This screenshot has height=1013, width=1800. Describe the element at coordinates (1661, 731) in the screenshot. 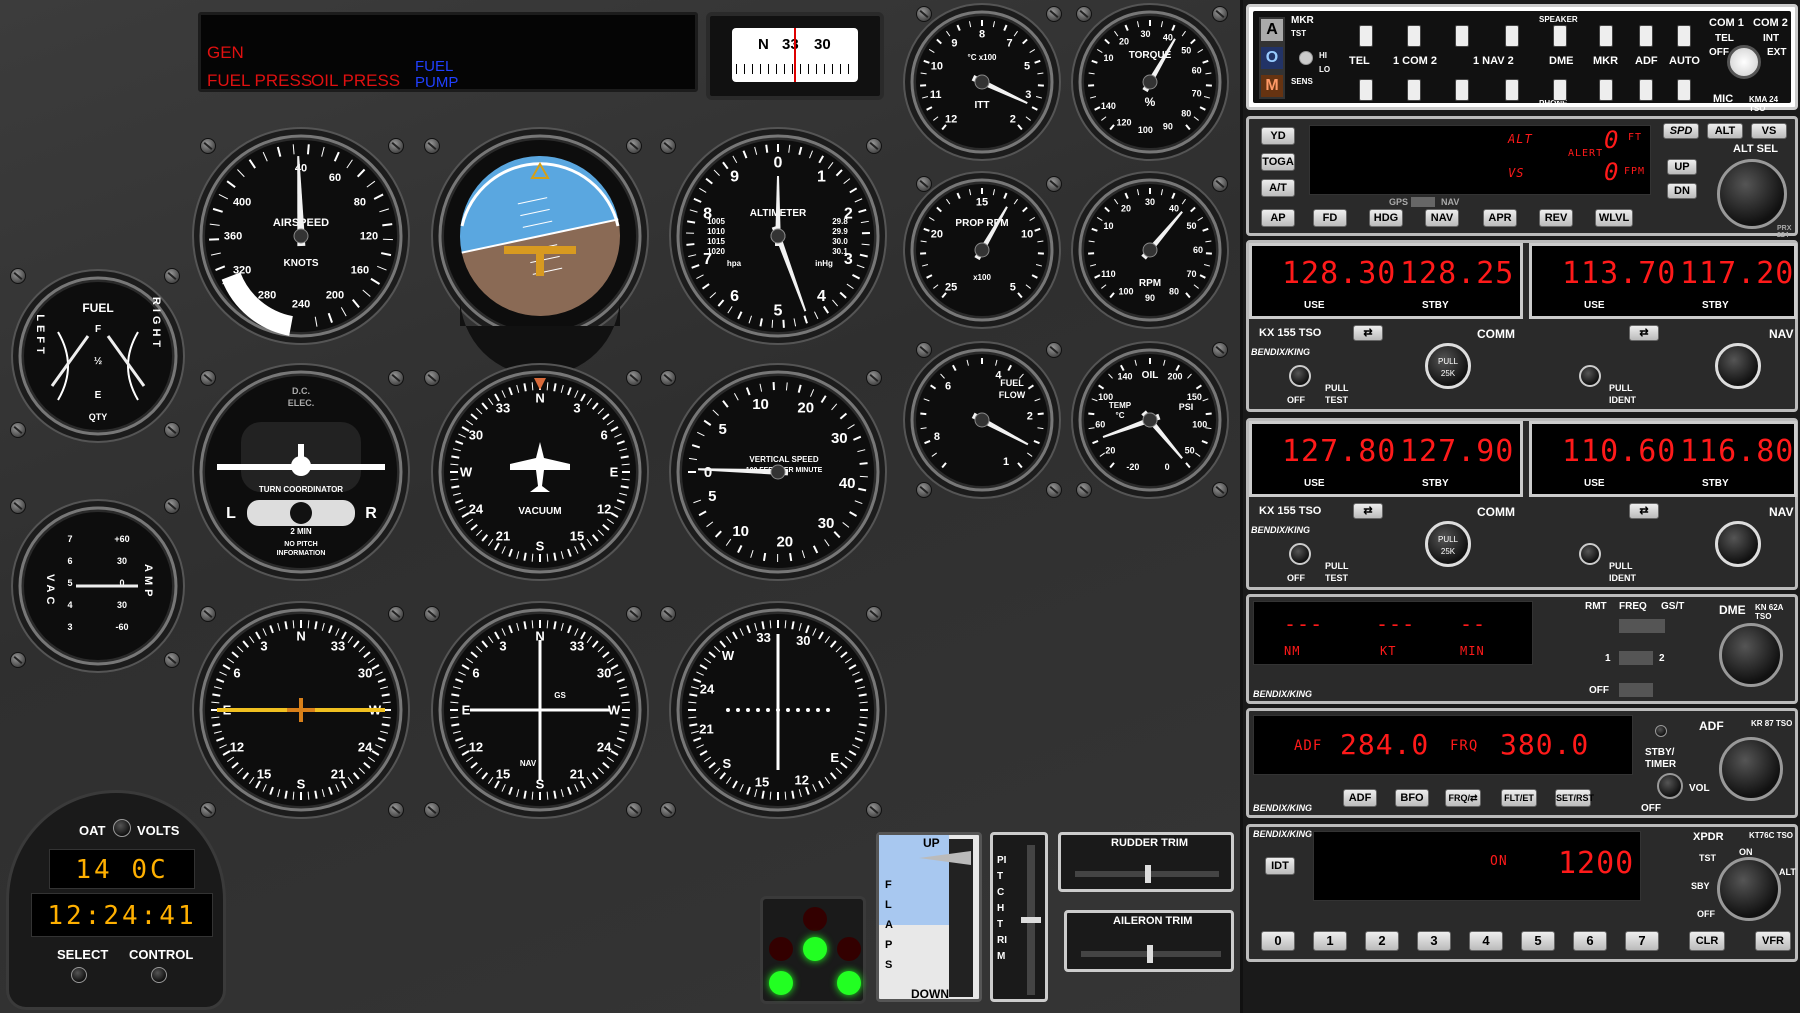

I see `adf-stby-timer-button` at that location.